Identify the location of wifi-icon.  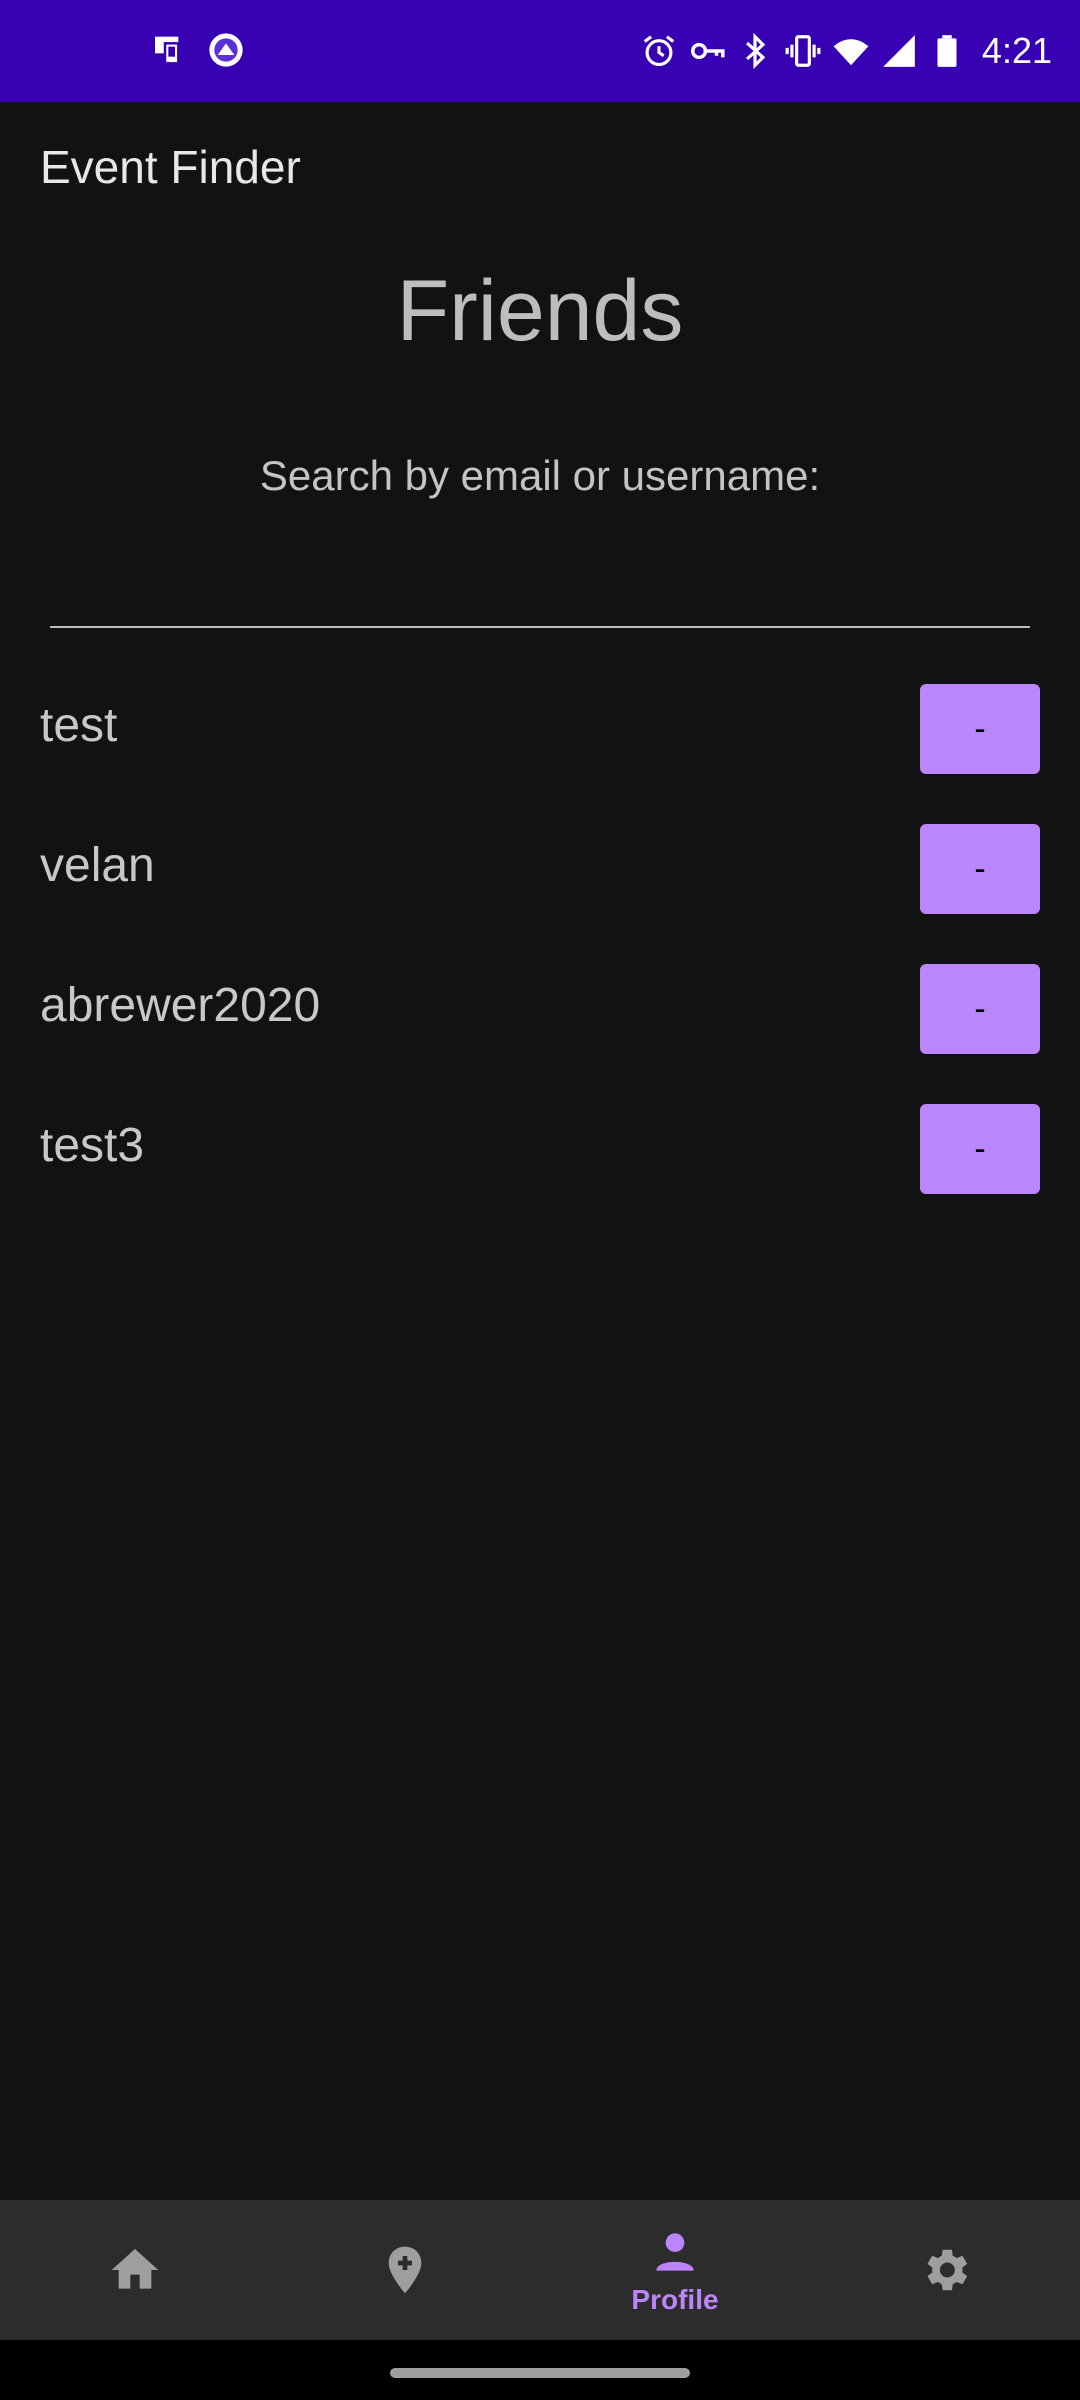
(851, 52).